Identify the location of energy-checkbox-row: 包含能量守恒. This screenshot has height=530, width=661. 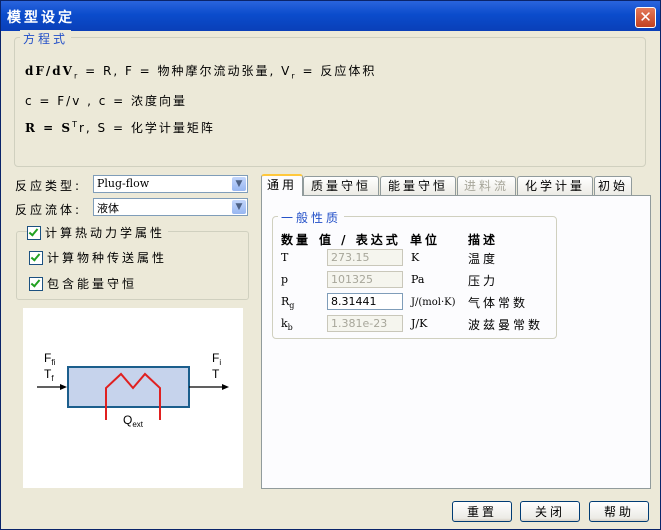
(83, 283).